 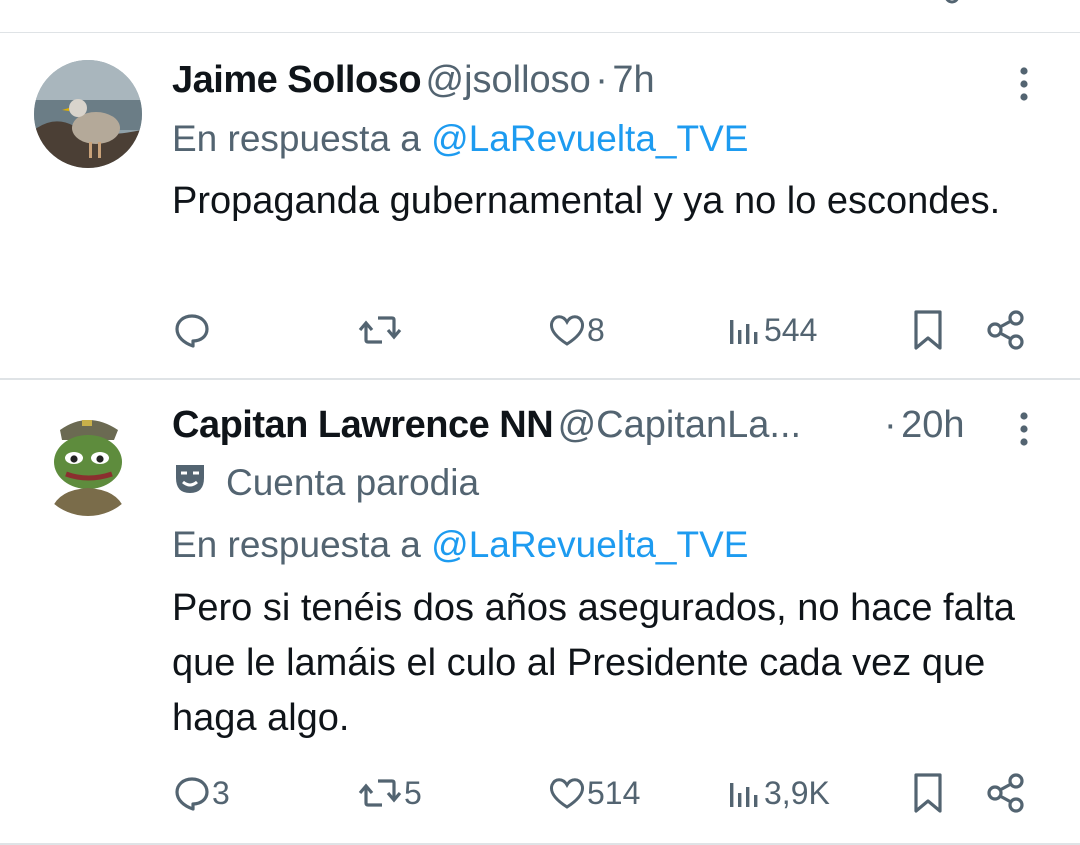 I want to click on retweet-button, so click(x=380, y=330).